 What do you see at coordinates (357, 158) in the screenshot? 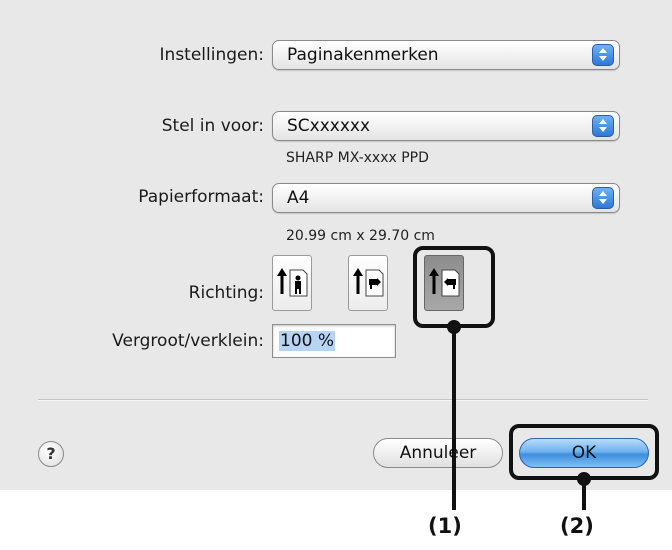
I see `printer-info-text: SHARP MX-xxxx PPD` at bounding box center [357, 158].